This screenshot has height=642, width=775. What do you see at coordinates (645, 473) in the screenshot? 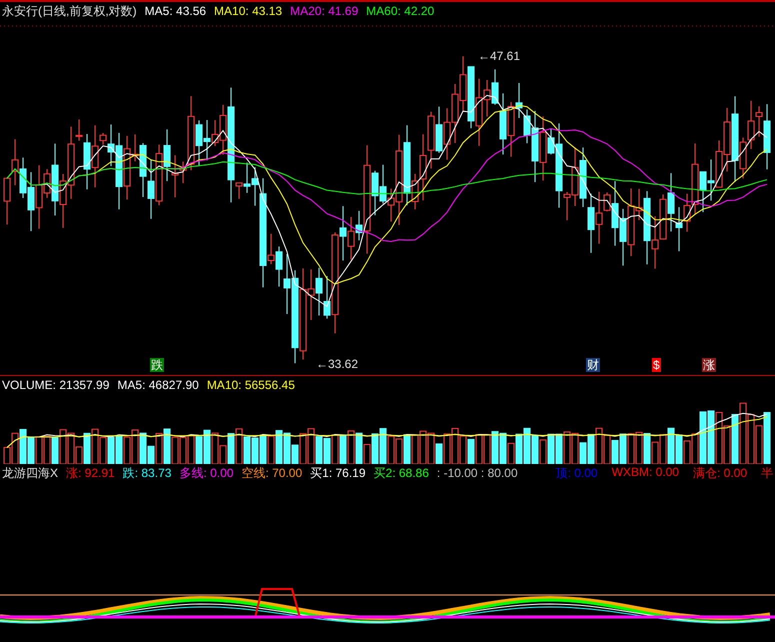
I see `indicator-legend: WXBM: 0.00` at bounding box center [645, 473].